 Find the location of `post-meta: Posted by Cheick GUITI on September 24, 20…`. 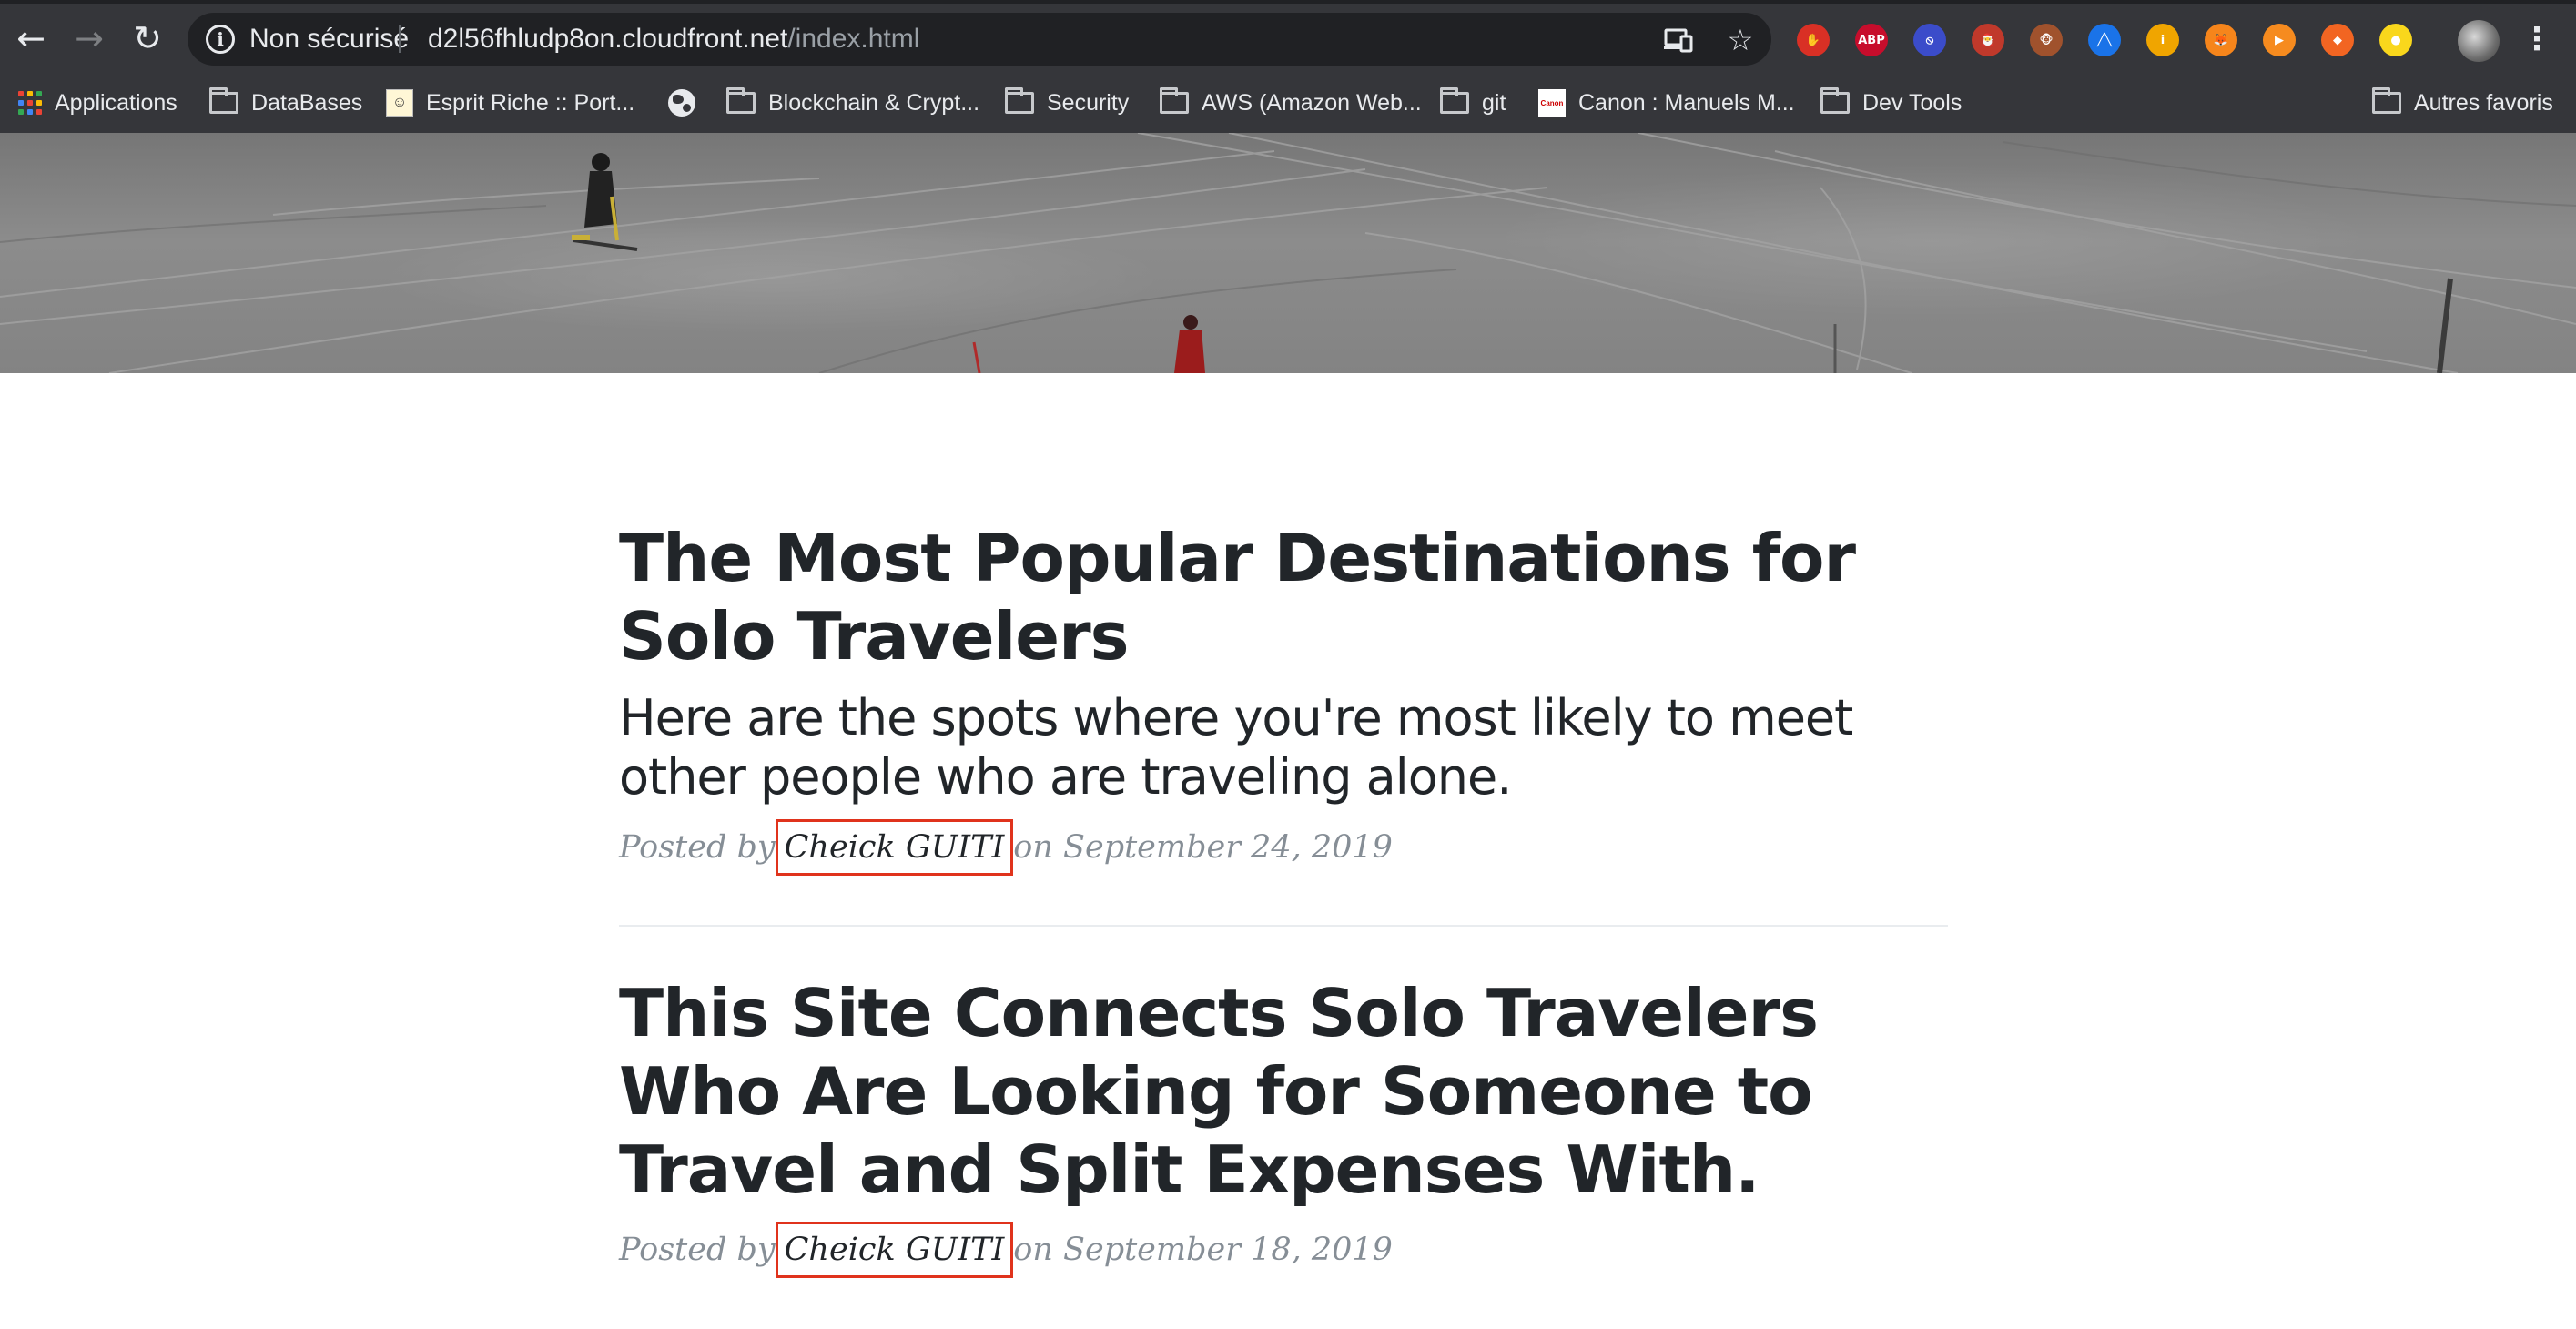

post-meta: Posted by Cheick GUITI on September 24, 20… is located at coordinates (1283, 847).